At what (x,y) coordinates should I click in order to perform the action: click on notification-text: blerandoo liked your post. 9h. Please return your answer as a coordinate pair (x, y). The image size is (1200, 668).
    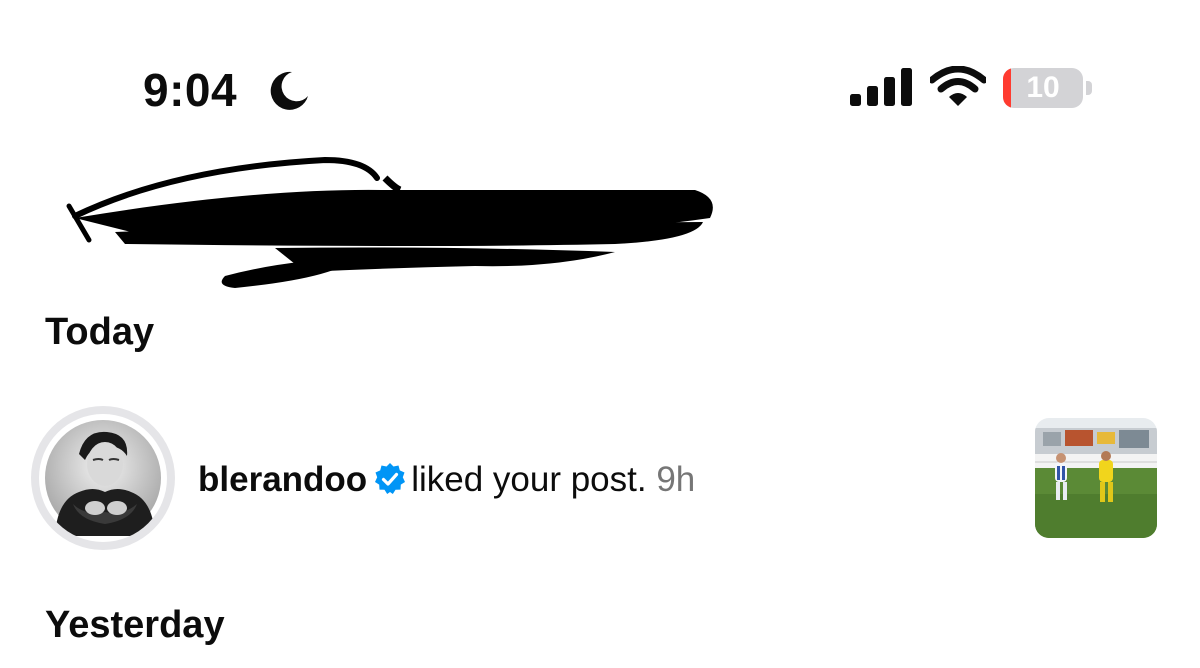
    Looking at the image, I should click on (446, 480).